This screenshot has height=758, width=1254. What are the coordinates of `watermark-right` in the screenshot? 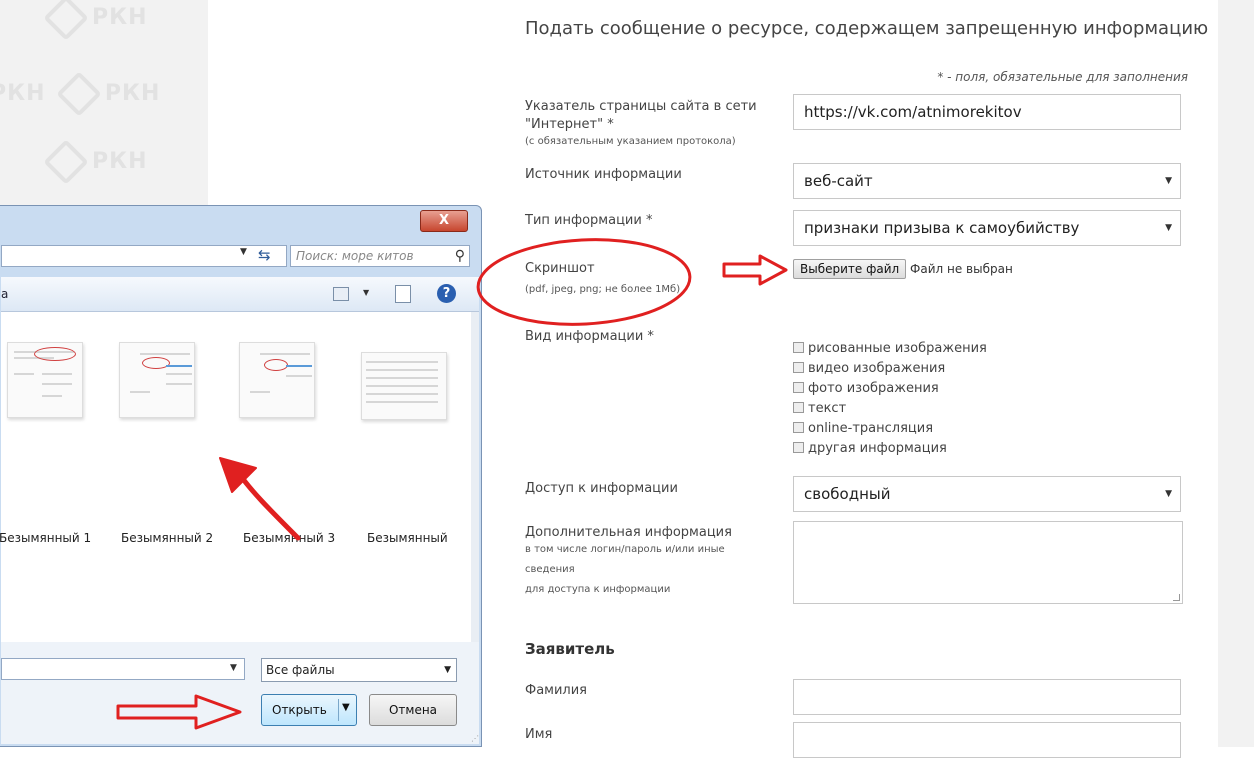 It's located at (1236, 373).